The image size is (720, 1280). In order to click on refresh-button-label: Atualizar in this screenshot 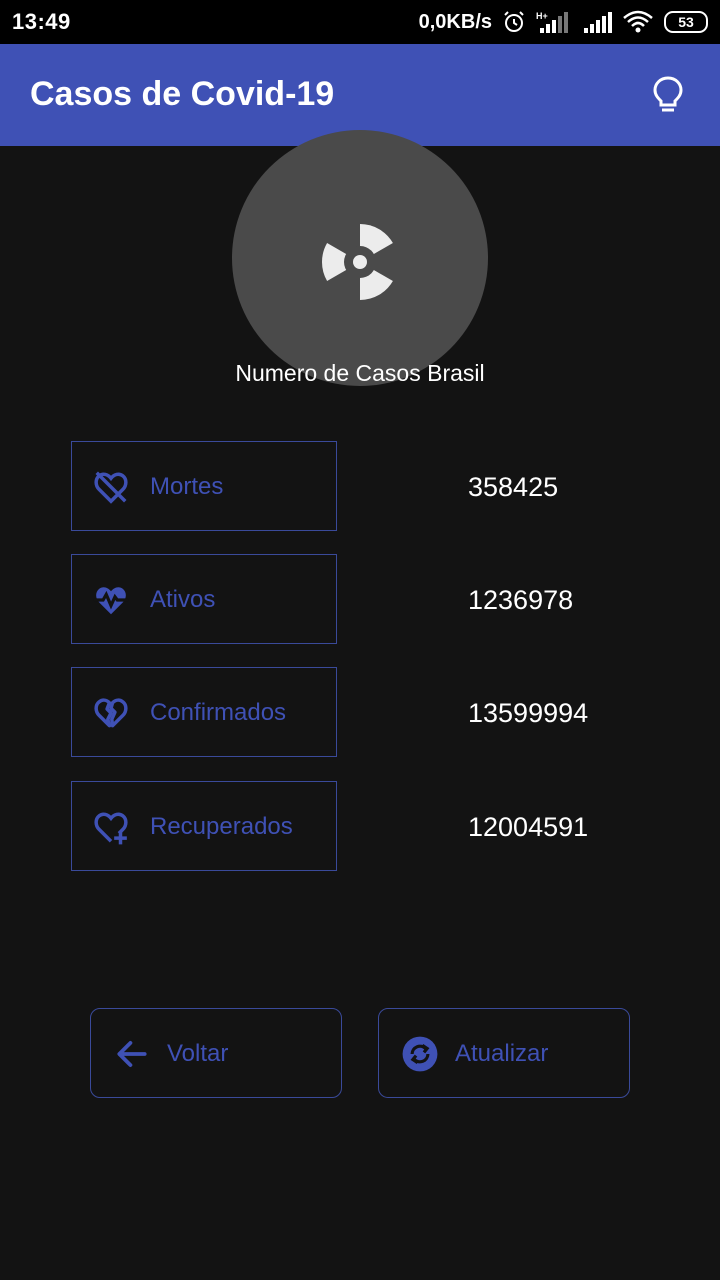, I will do `click(502, 1053)`.